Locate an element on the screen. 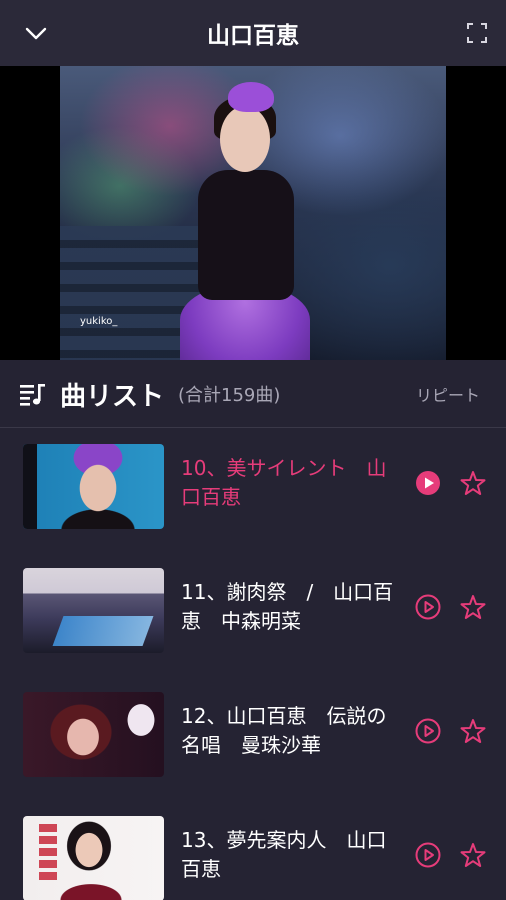  top-bar: 山口百恵 is located at coordinates (253, 33).